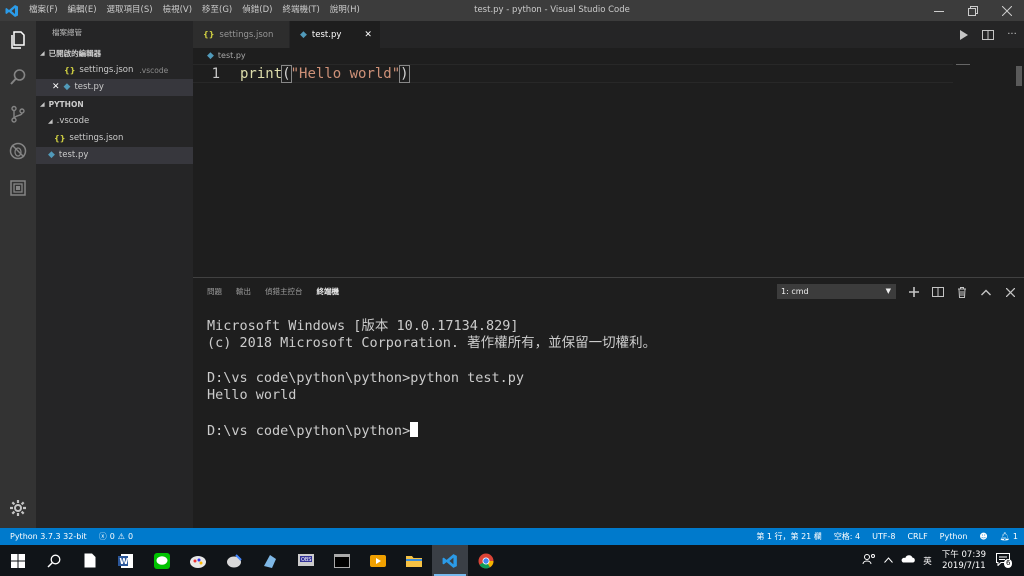 This screenshot has width=1024, height=576. Describe the element at coordinates (1010, 292) in the screenshot. I see `close-panel-icon` at that location.